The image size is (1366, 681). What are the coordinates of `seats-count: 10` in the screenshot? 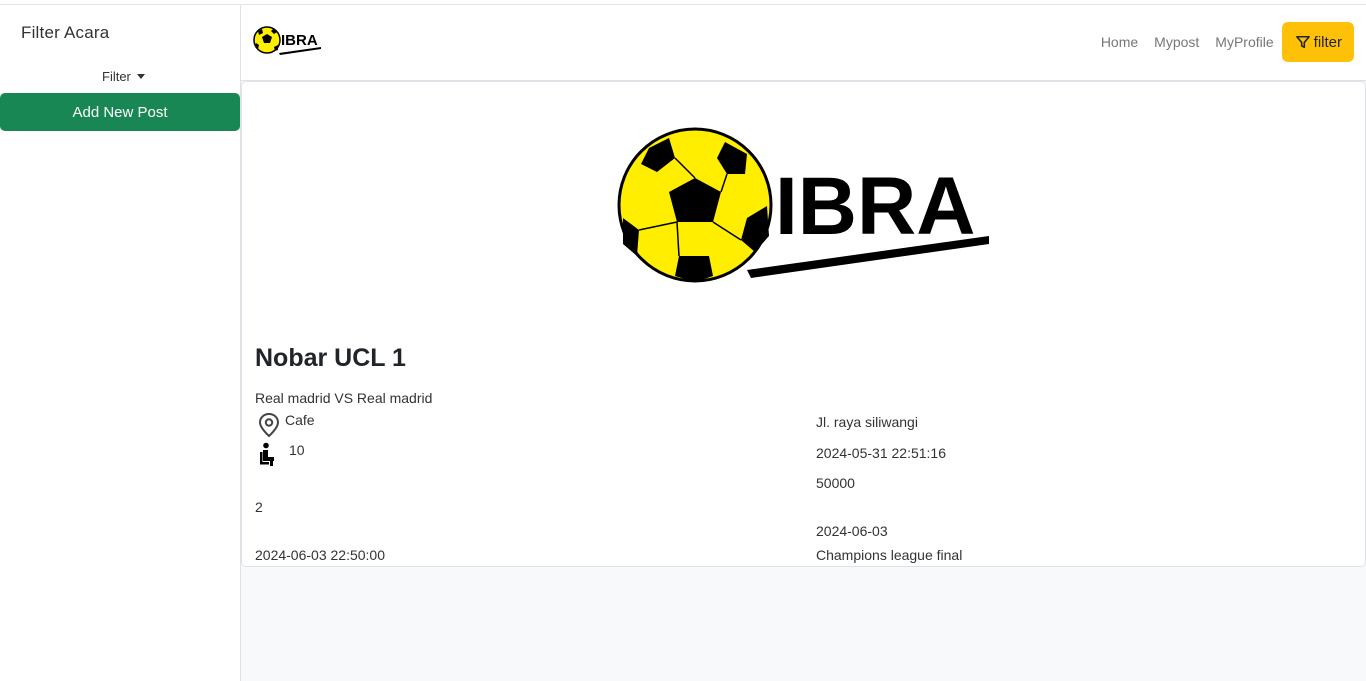 It's located at (297, 450).